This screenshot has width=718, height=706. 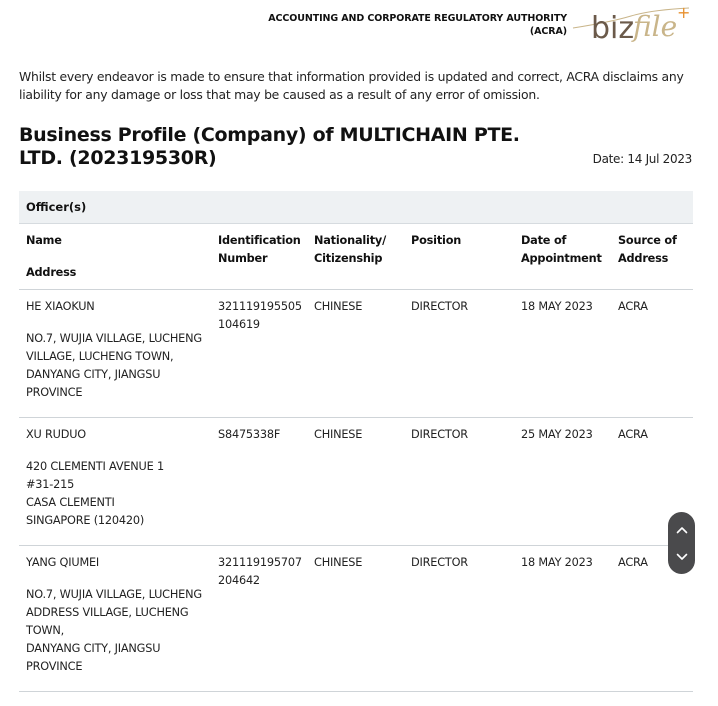 I want to click on col-position: Position, so click(x=436, y=240).